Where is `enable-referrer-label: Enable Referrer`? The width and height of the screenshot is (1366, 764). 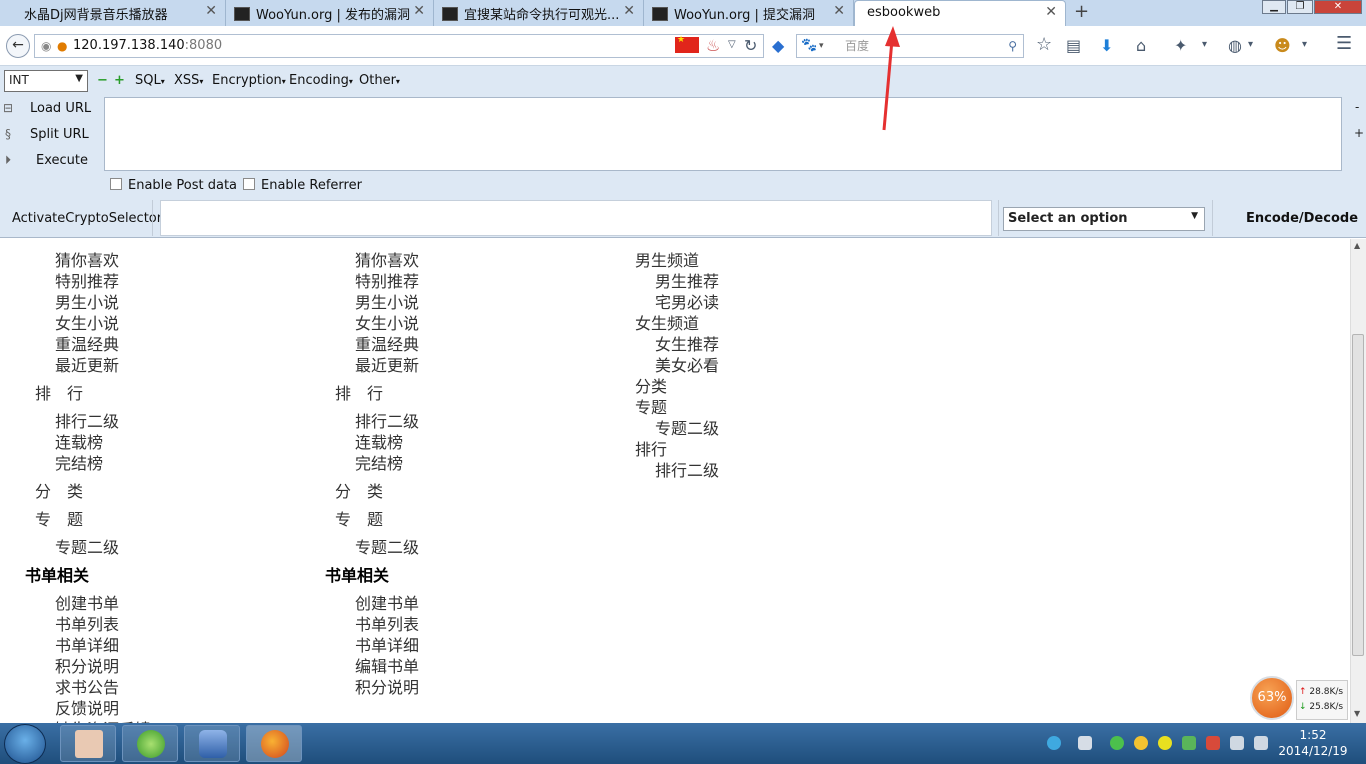
enable-referrer-label: Enable Referrer is located at coordinates (311, 185).